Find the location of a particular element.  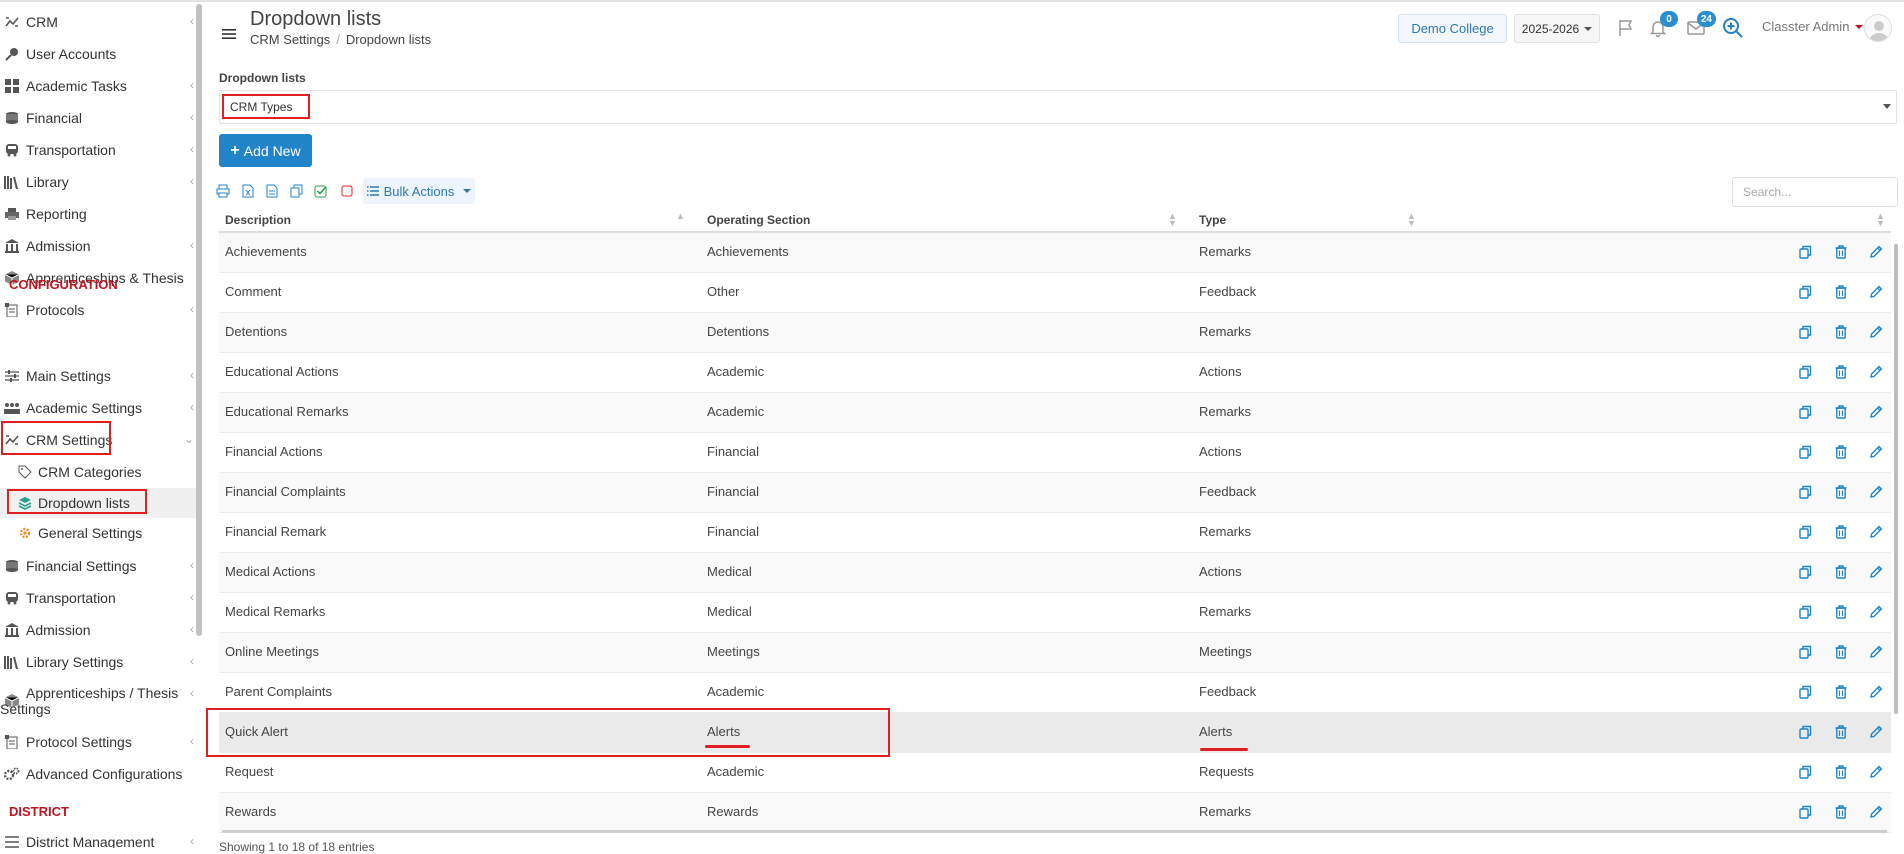

table-row: Detentions Detentions Remarks is located at coordinates (1055, 333).